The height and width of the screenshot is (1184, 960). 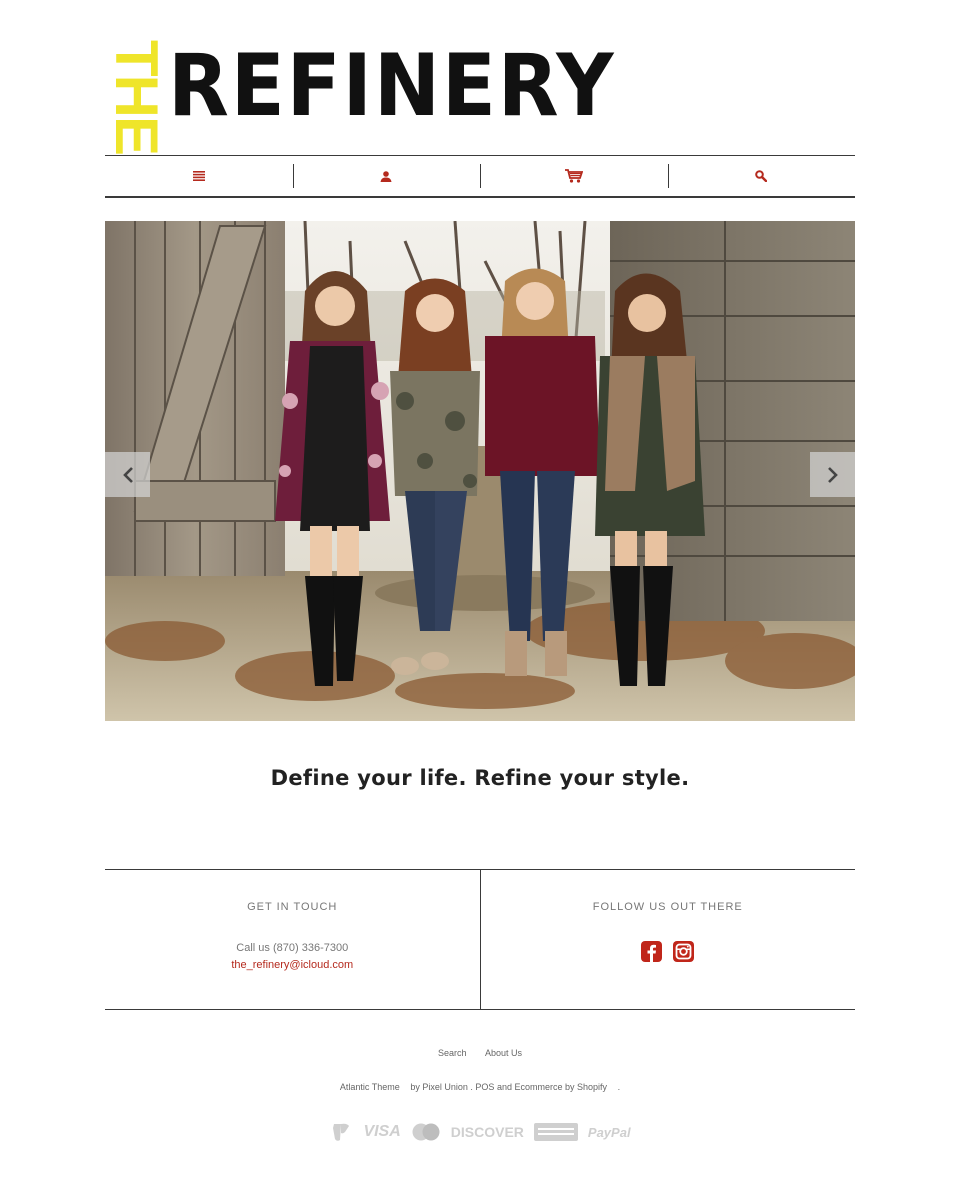 I want to click on social-column: FOLLOW US OUT THERE, so click(x=667, y=939).